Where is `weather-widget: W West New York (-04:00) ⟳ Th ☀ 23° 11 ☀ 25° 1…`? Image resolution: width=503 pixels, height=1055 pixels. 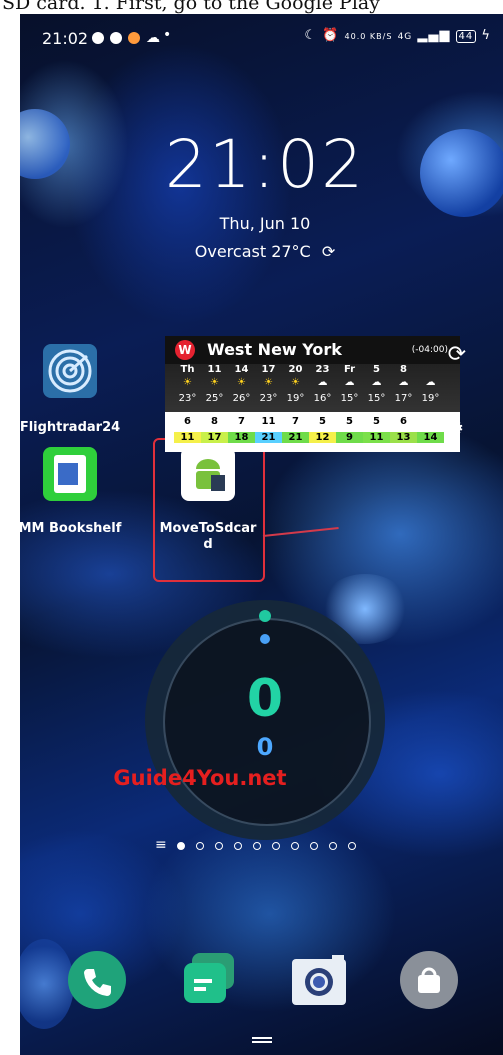
weather-widget: W West New York (-04:00) ⟳ Th ☀ 23° 11 ☀ 25° 1… is located at coordinates (315, 394).